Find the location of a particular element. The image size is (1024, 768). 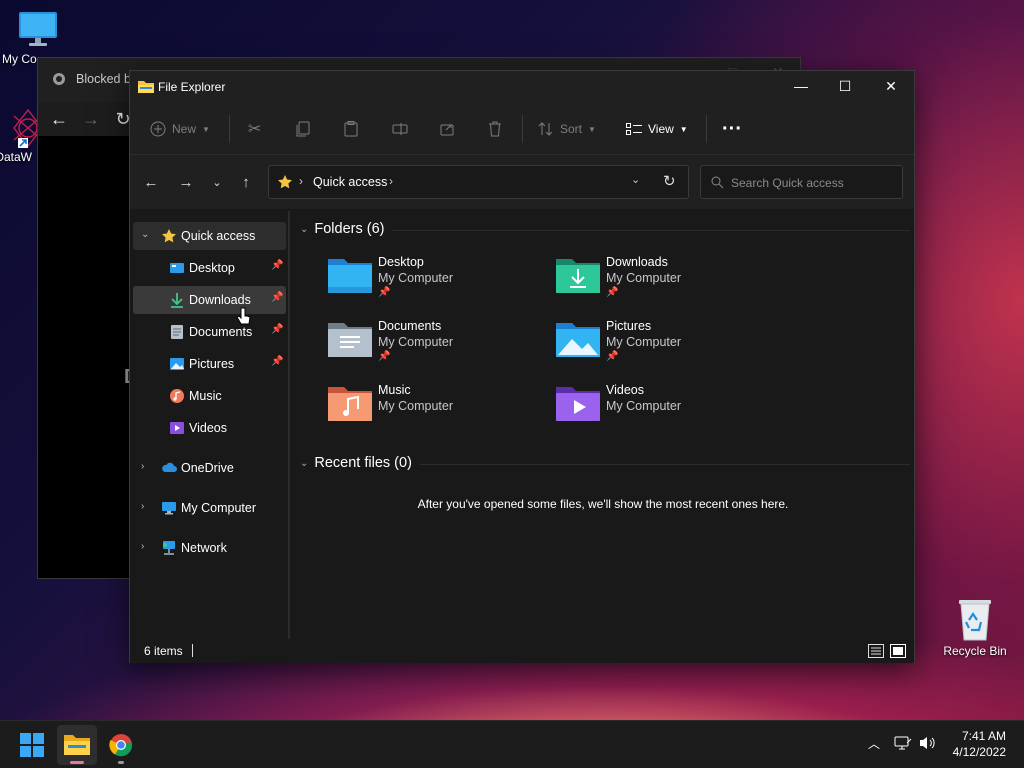

refresh-icon: ↻ is located at coordinates (669, 181).